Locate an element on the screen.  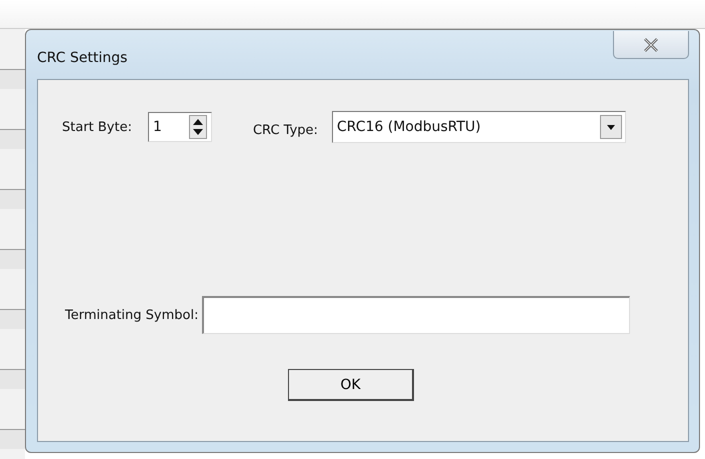
close-button is located at coordinates (651, 45).